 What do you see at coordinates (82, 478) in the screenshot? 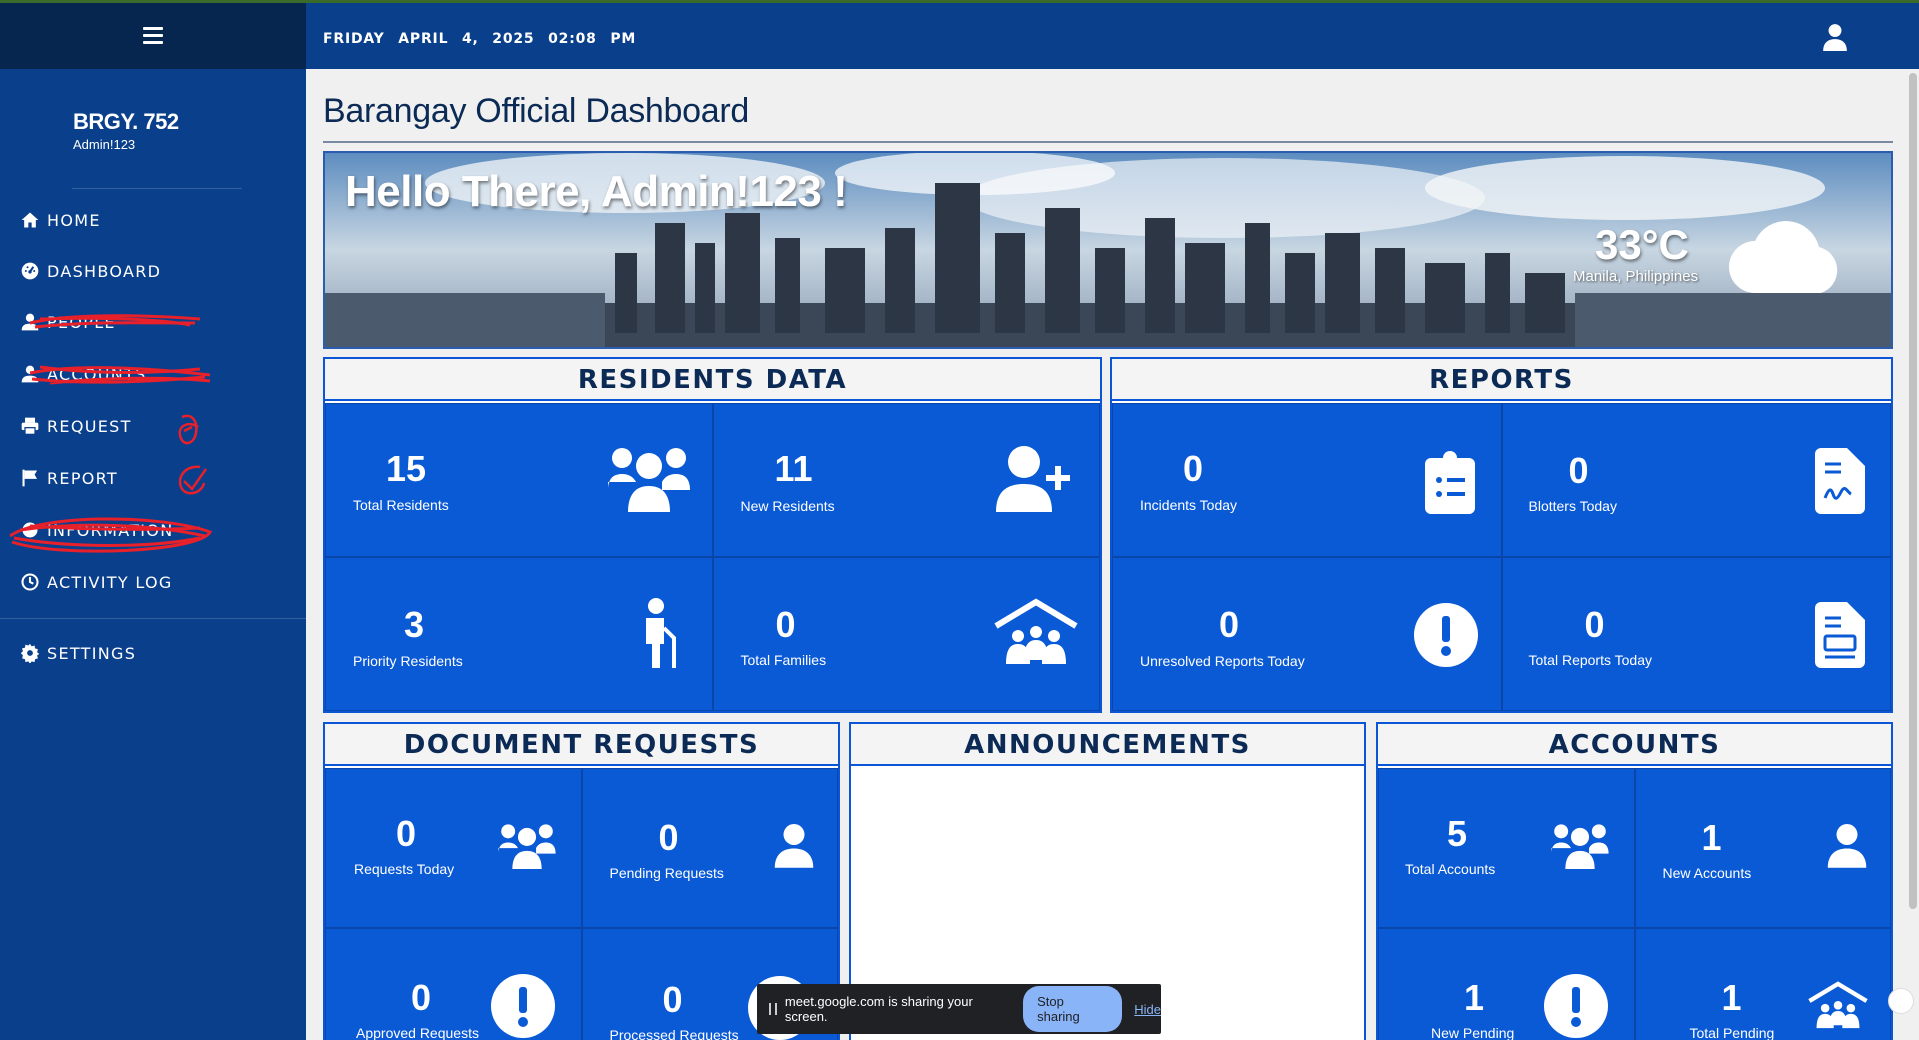
I see `sidebar-item-label: REPORT` at bounding box center [82, 478].